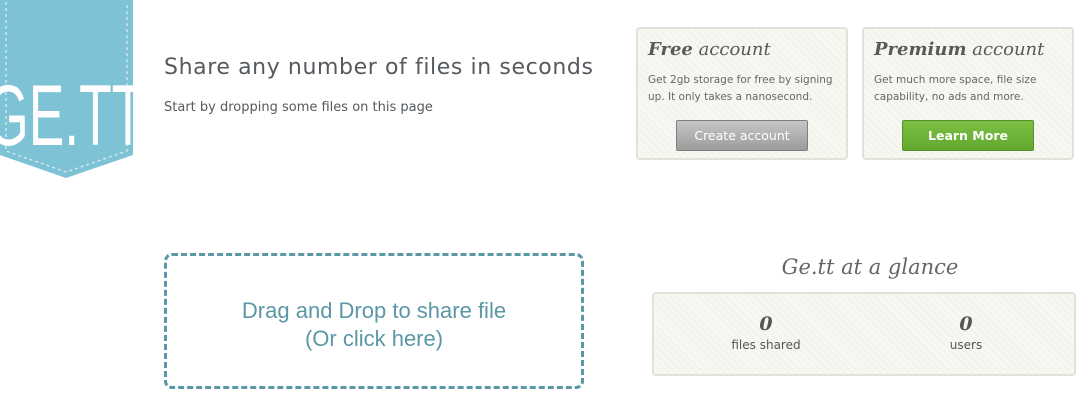  What do you see at coordinates (1005, 49) in the screenshot?
I see `premium-title-rest: account` at bounding box center [1005, 49].